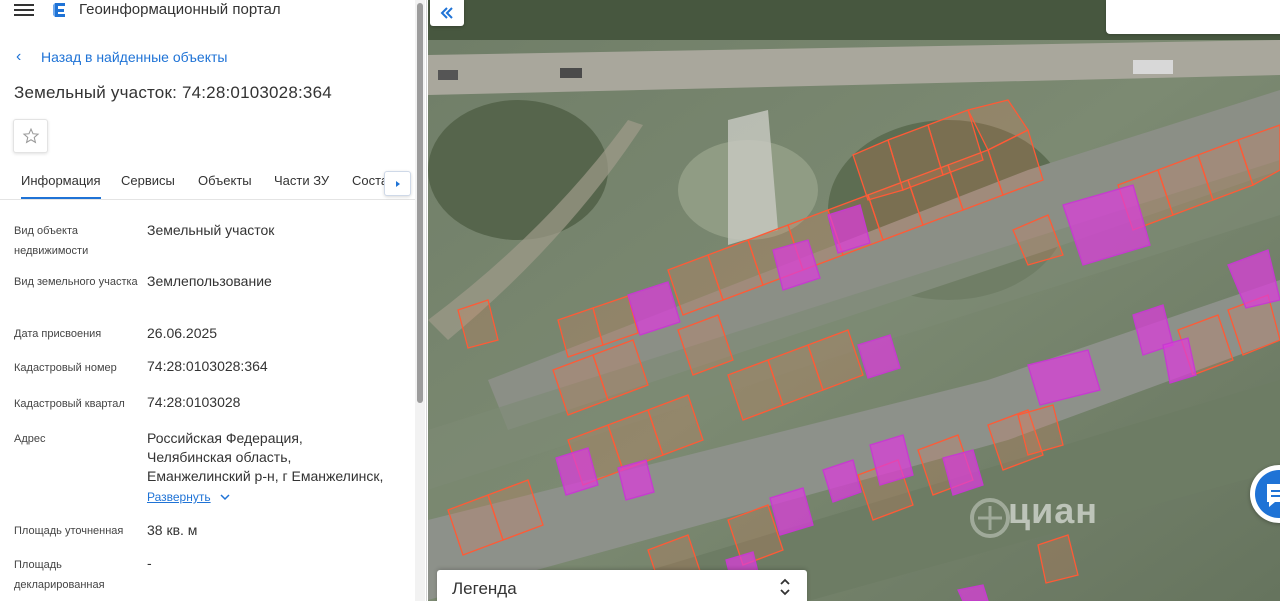  Describe the element at coordinates (420, 203) in the screenshot. I see `panel-scrollbar-thumb` at that location.